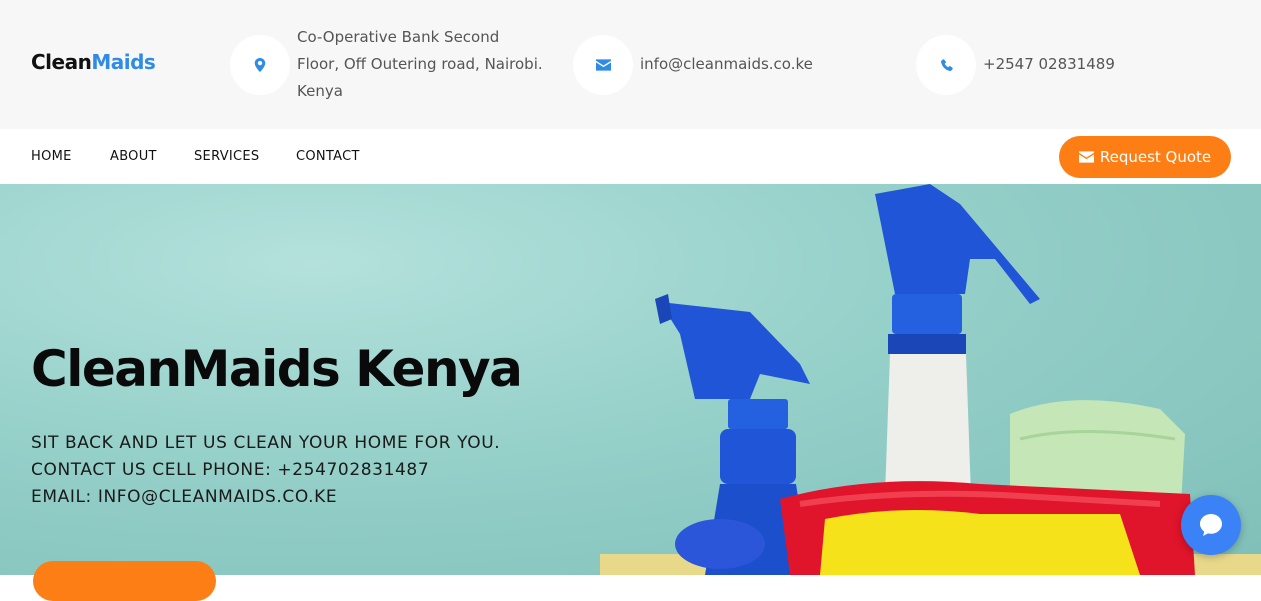  Describe the element at coordinates (320, 91) in the screenshot. I see `address-line: Kenya` at that location.